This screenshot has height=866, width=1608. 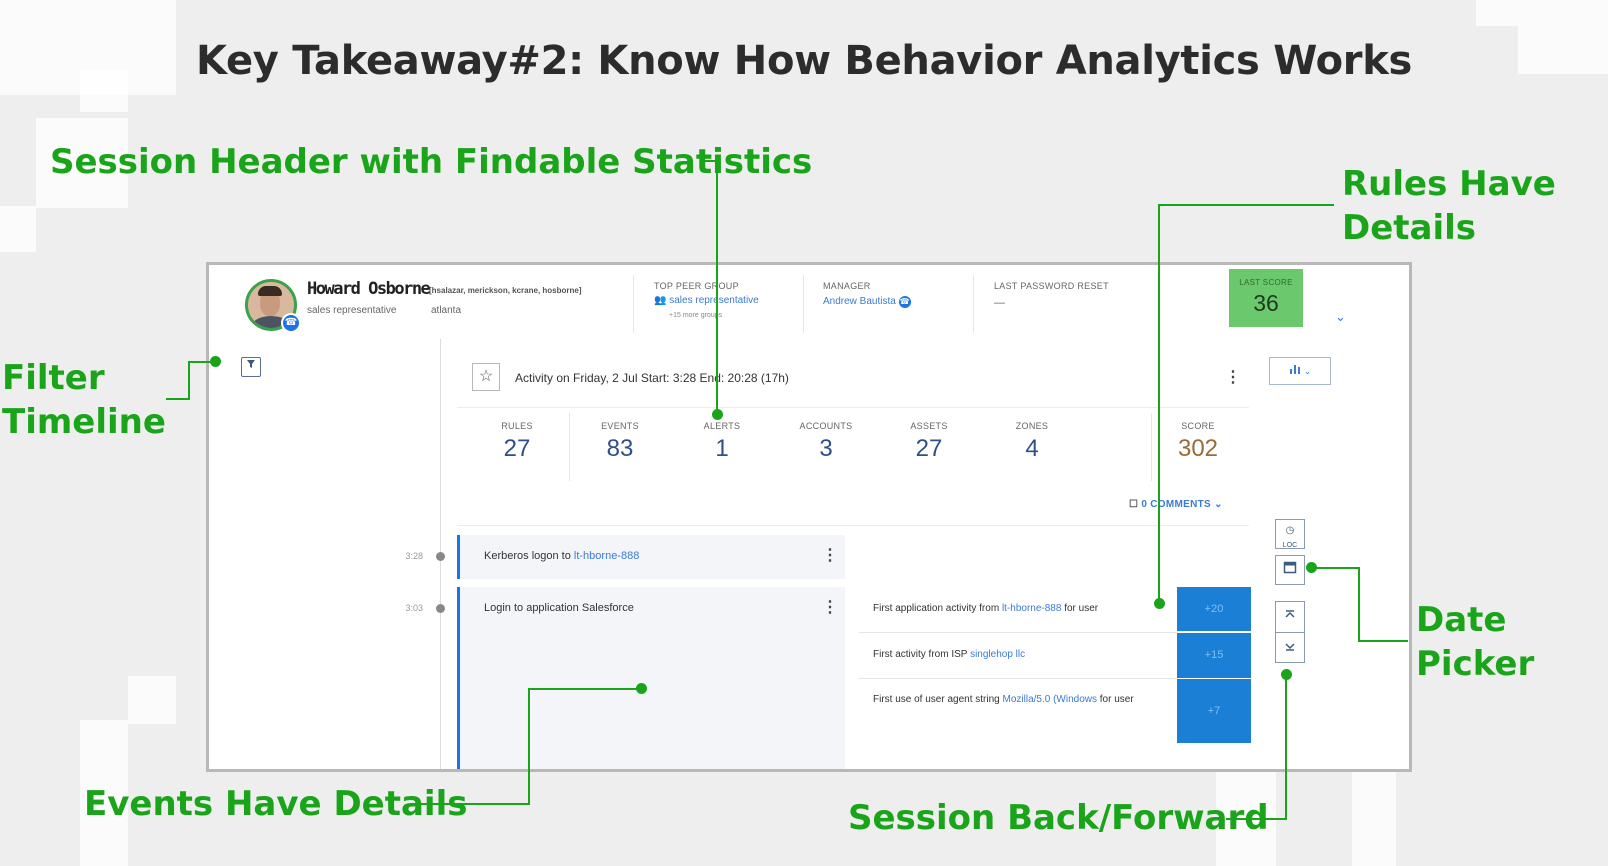 What do you see at coordinates (722, 448) in the screenshot?
I see `stat-value: 1` at bounding box center [722, 448].